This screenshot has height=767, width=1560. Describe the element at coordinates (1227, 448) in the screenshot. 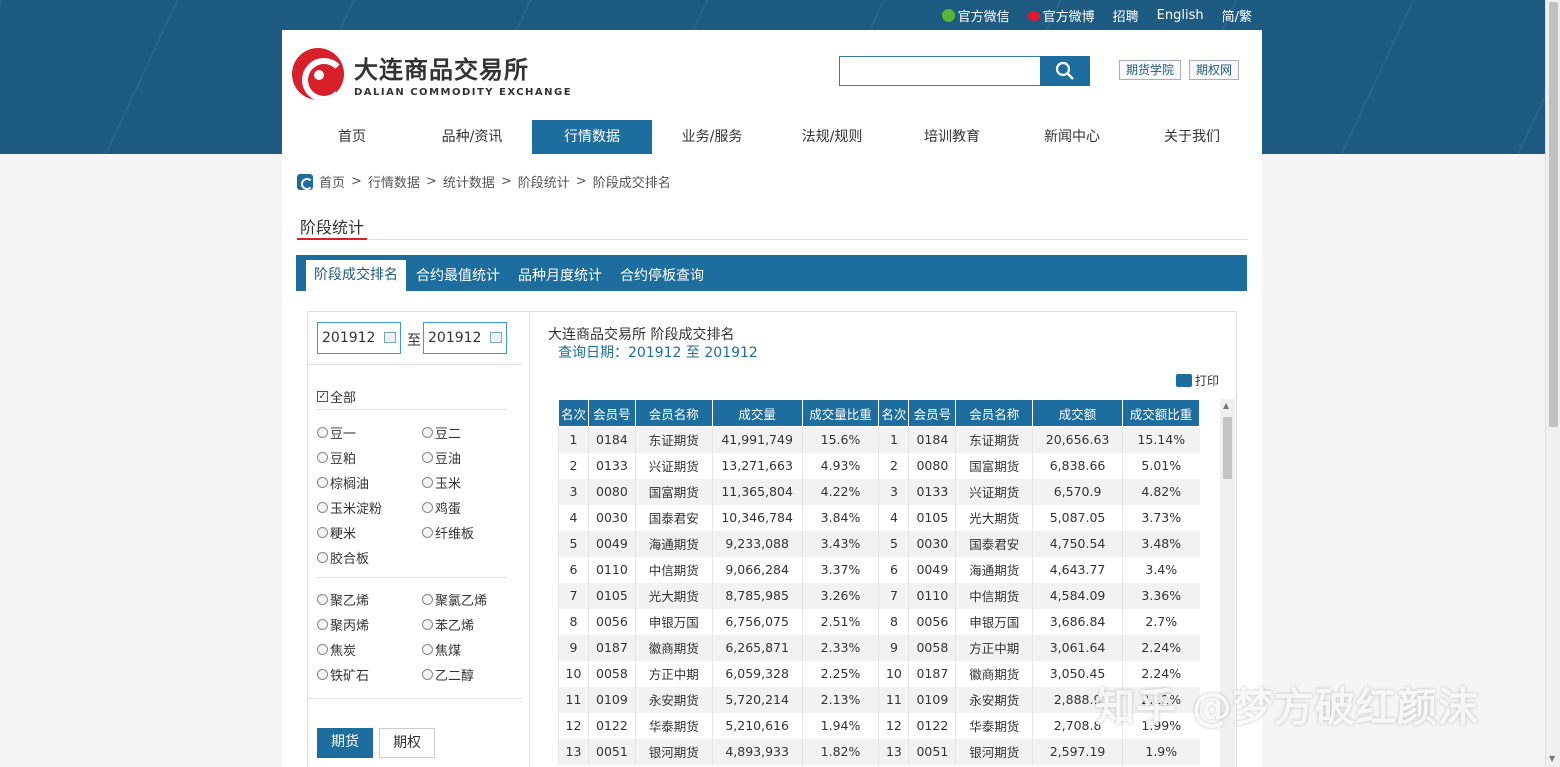

I see `table-scrollbar-thumb` at that location.